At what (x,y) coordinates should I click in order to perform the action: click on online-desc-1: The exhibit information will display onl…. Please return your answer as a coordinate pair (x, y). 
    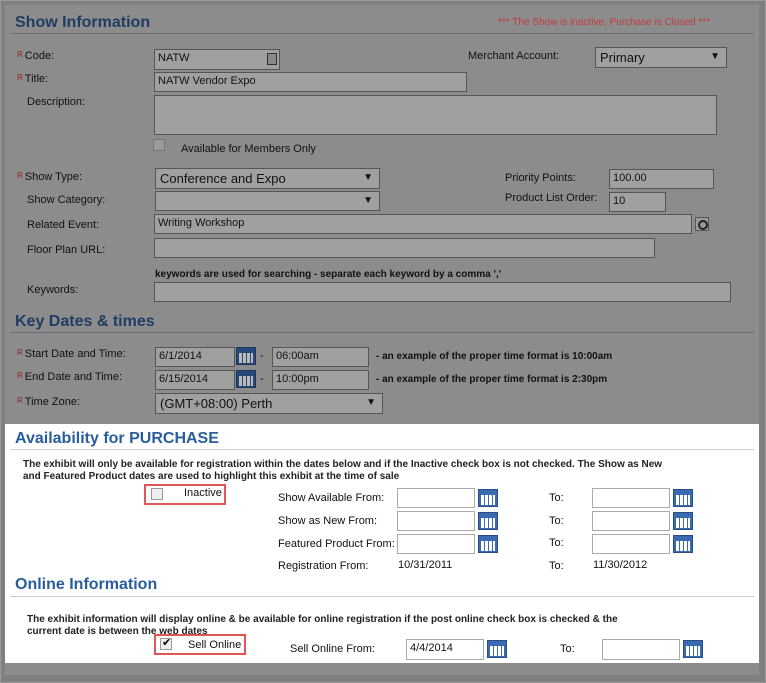
    Looking at the image, I should click on (322, 619).